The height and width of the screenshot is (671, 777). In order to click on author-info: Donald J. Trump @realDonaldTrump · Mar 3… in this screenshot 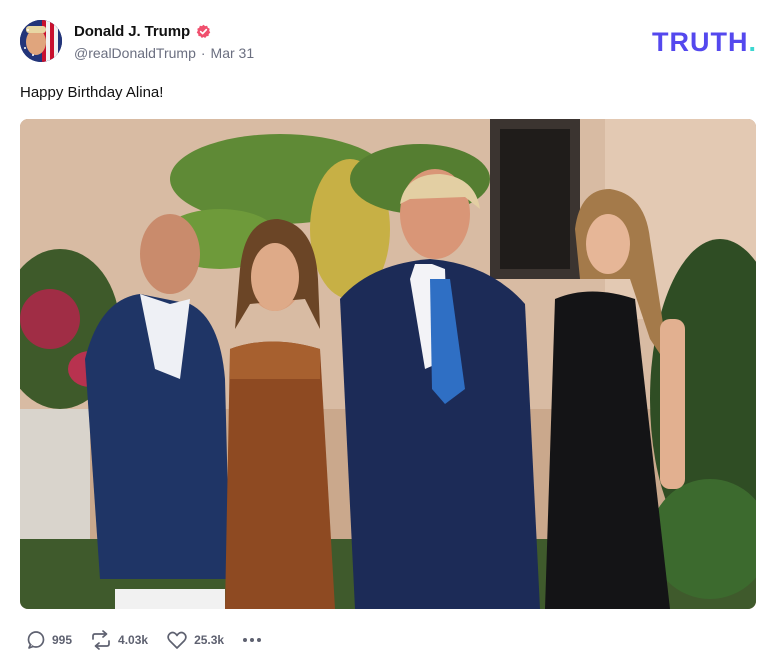, I will do `click(164, 41)`.